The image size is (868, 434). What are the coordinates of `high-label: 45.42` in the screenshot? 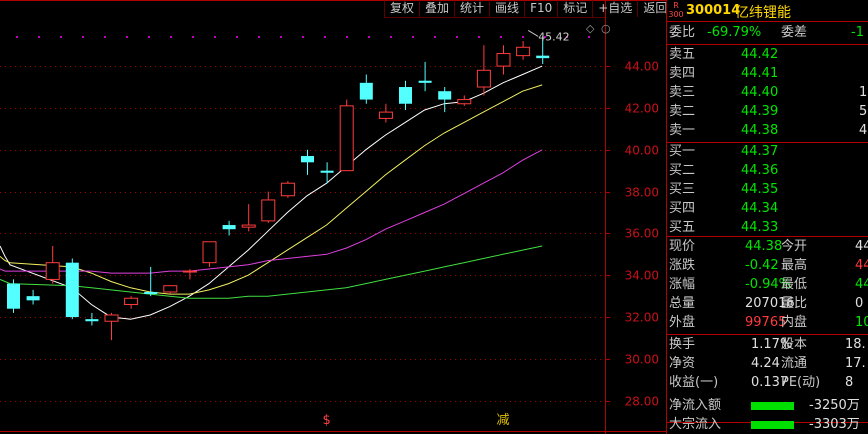 It's located at (554, 36).